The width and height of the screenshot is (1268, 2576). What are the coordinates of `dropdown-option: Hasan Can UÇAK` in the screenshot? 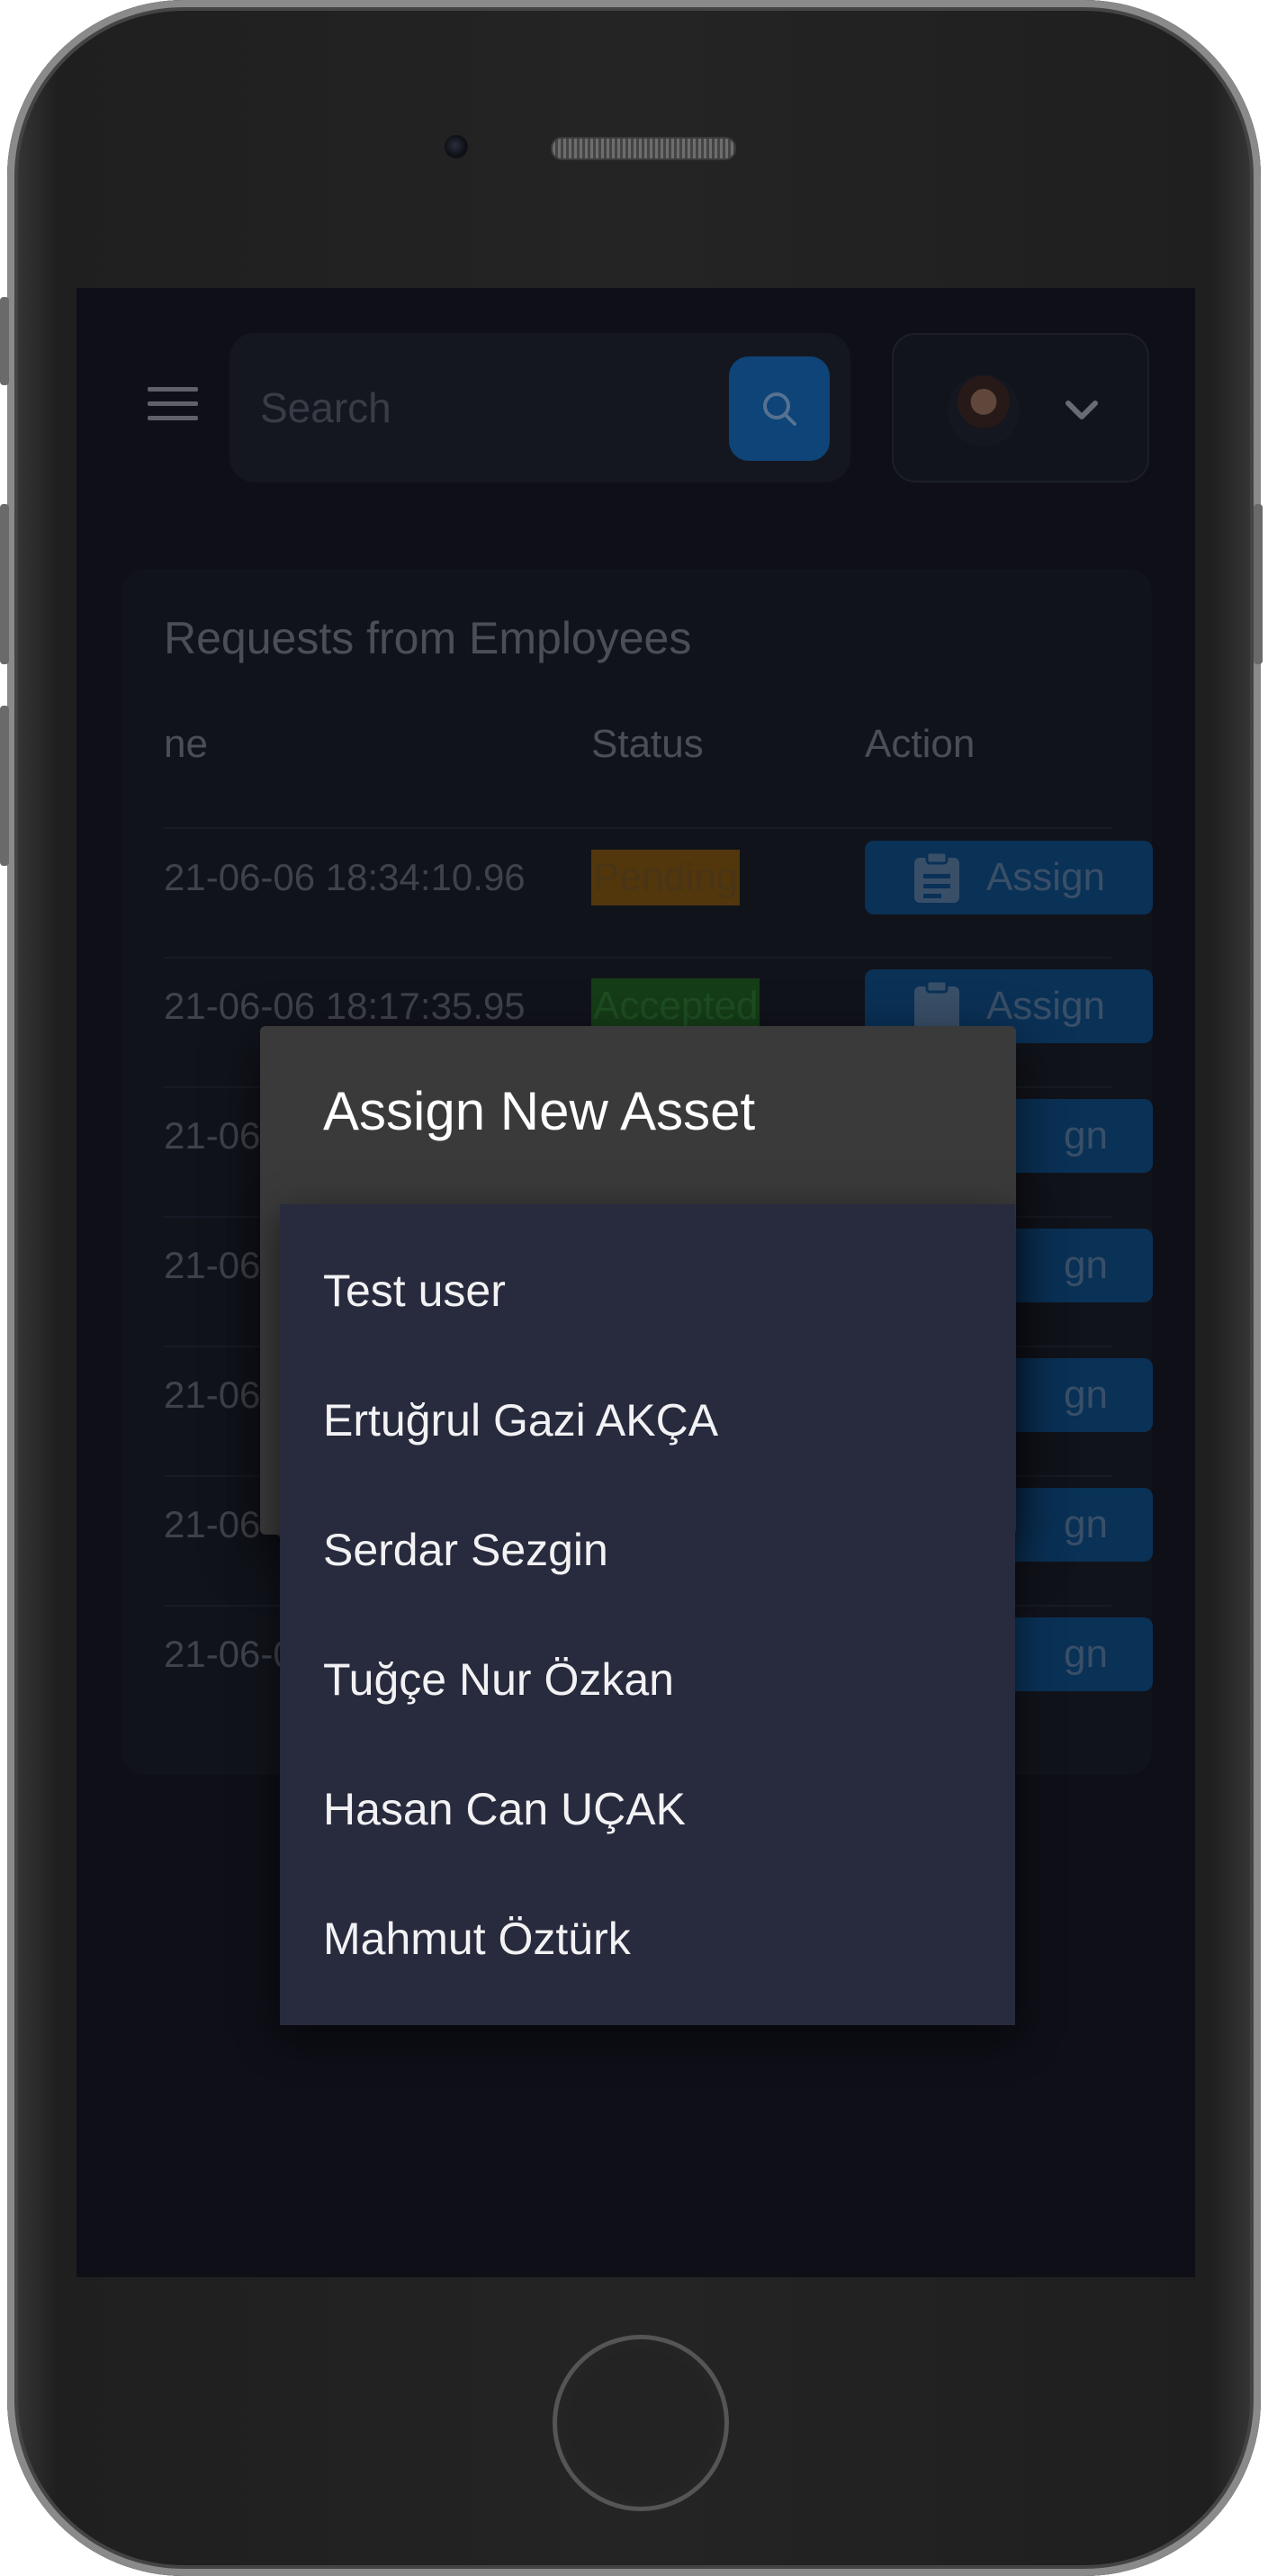 It's located at (504, 1809).